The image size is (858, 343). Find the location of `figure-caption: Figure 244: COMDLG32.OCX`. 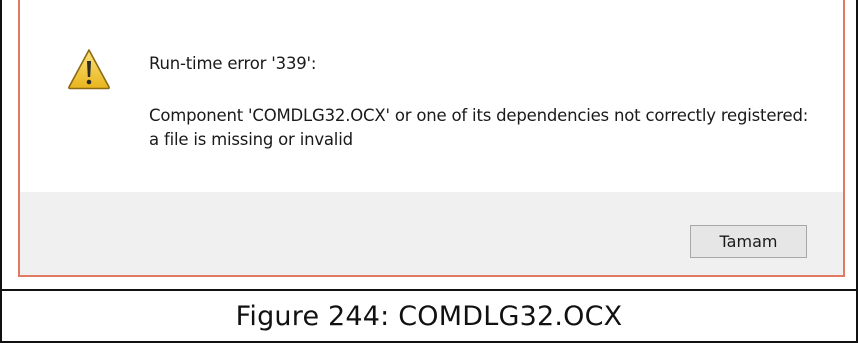

figure-caption: Figure 244: COMDLG32.OCX is located at coordinates (429, 316).